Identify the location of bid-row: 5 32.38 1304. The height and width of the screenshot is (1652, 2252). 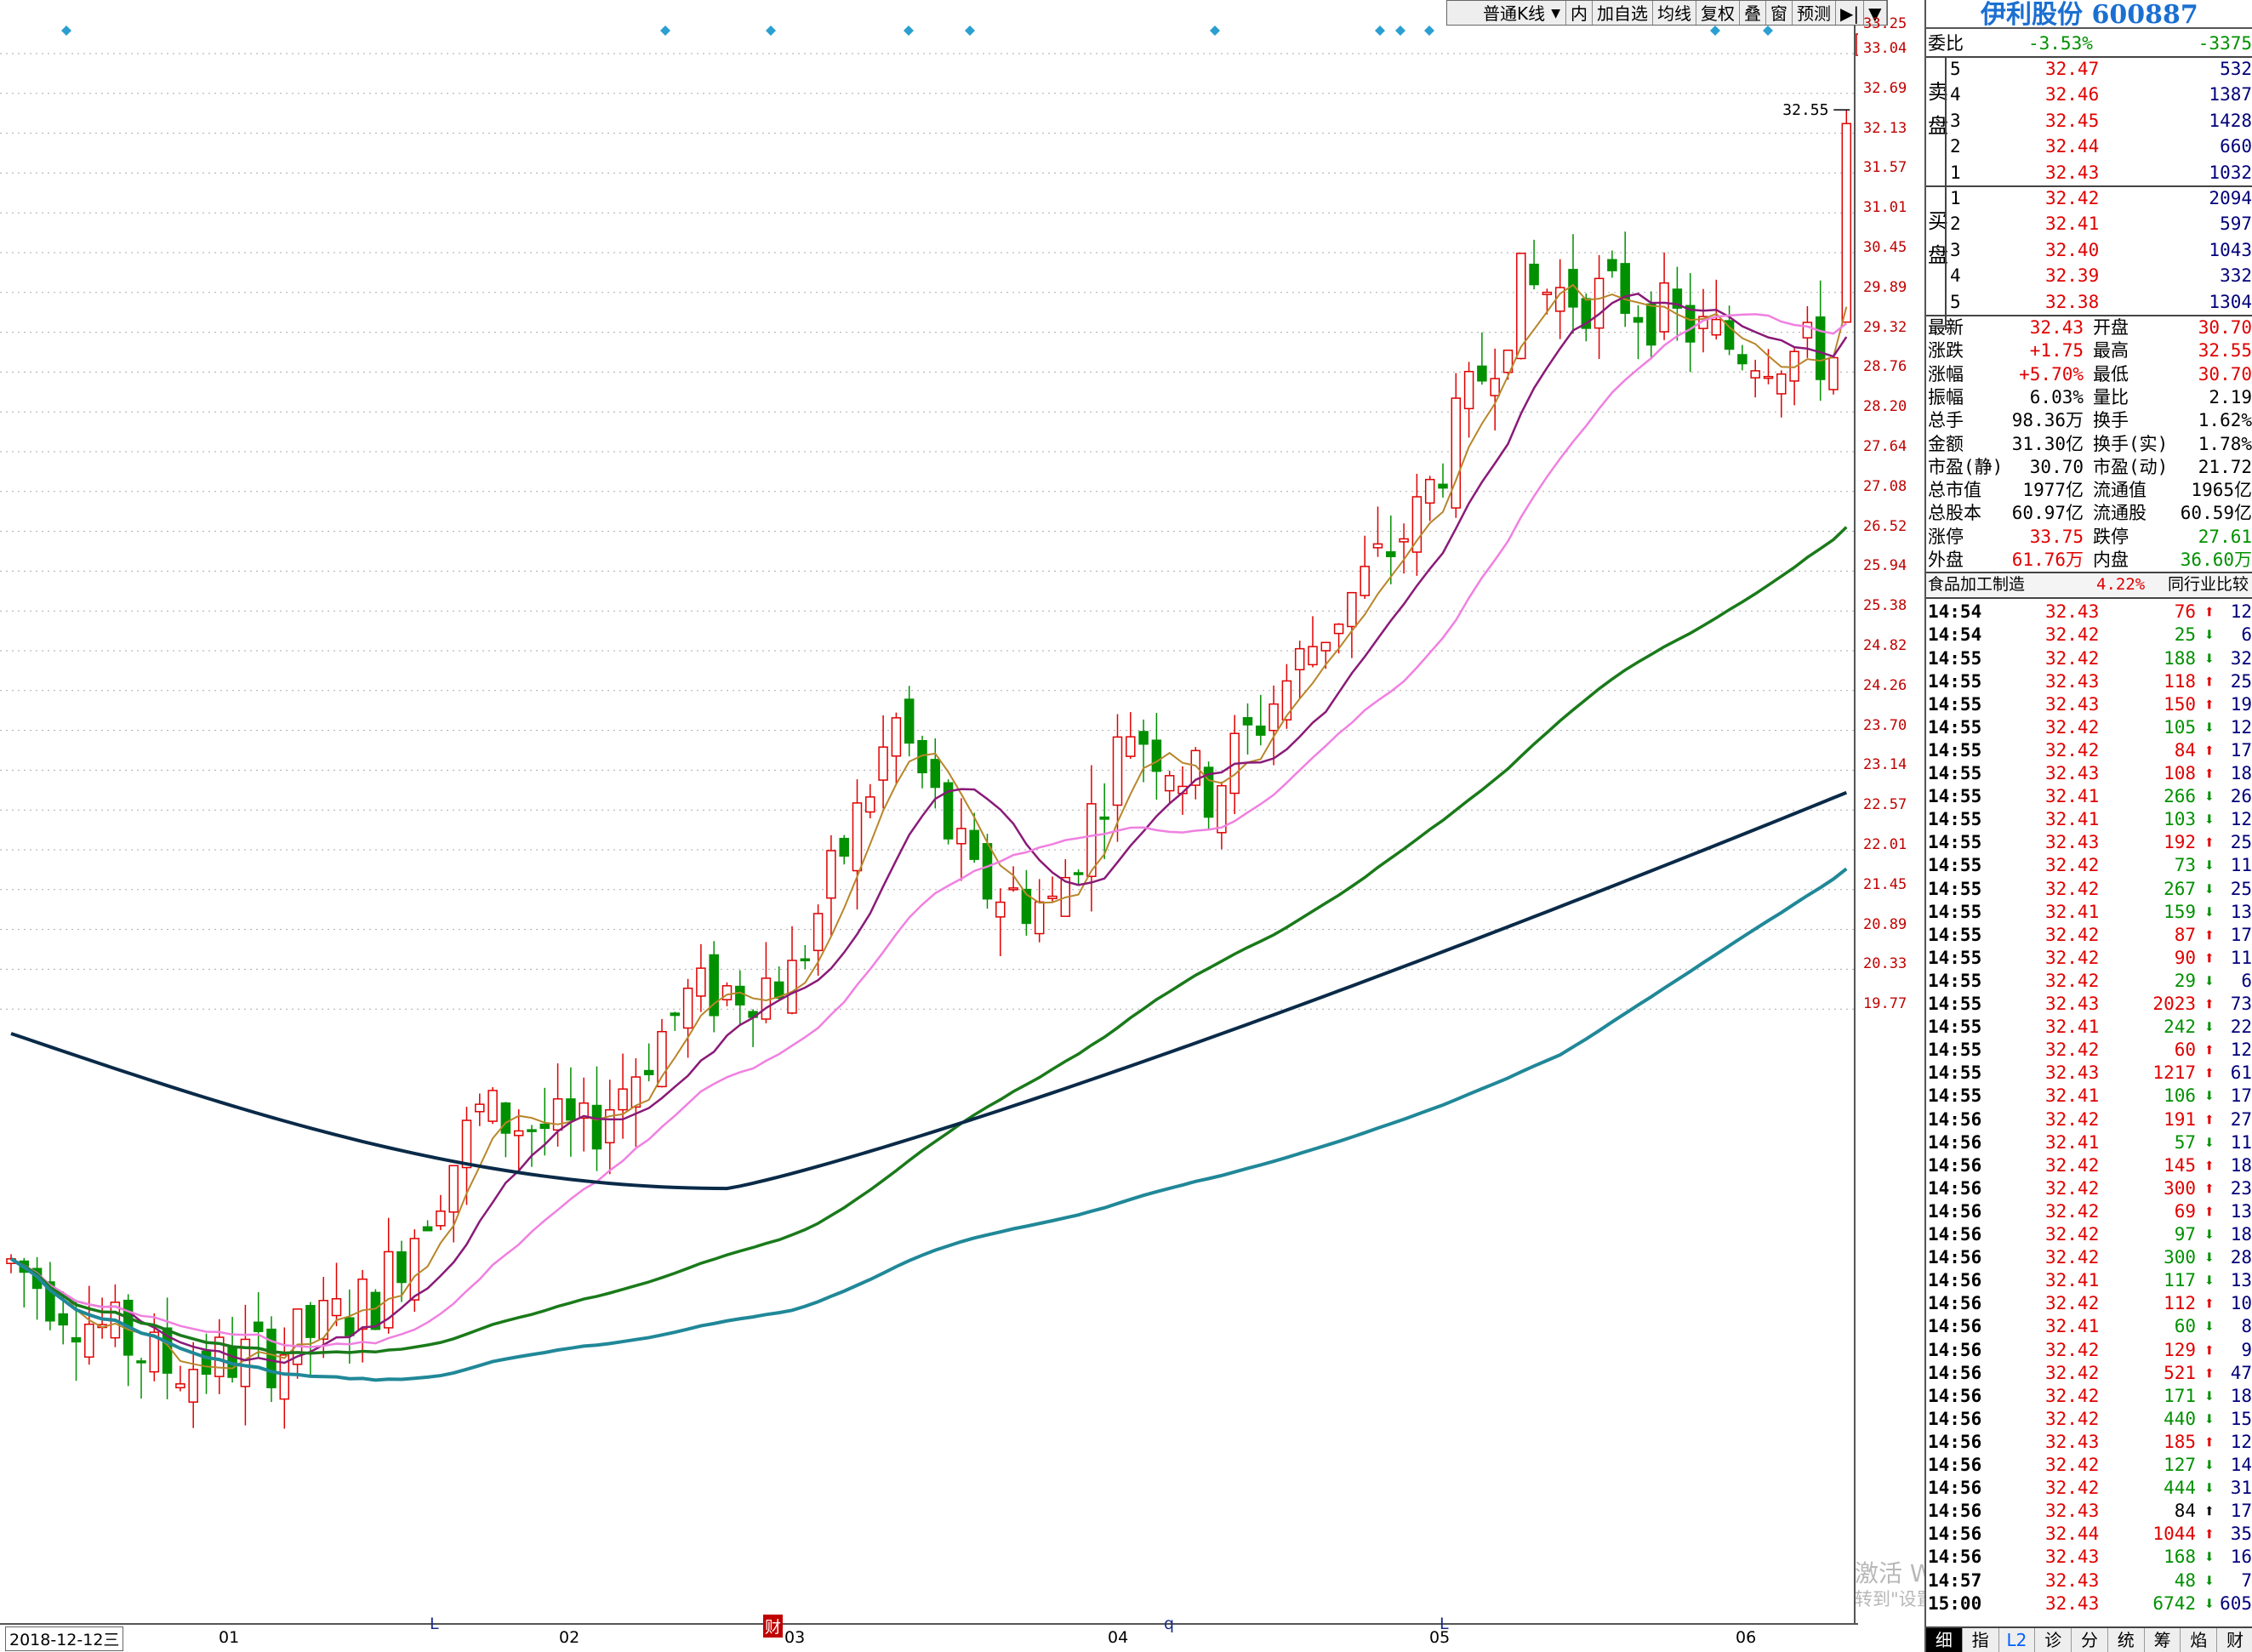
(2089, 302).